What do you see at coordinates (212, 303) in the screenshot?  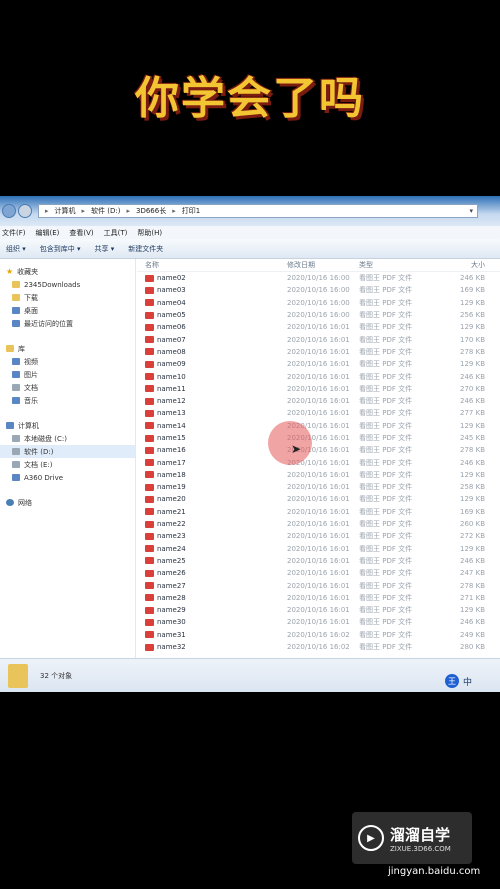 I see `file-name-cell: name04` at bounding box center [212, 303].